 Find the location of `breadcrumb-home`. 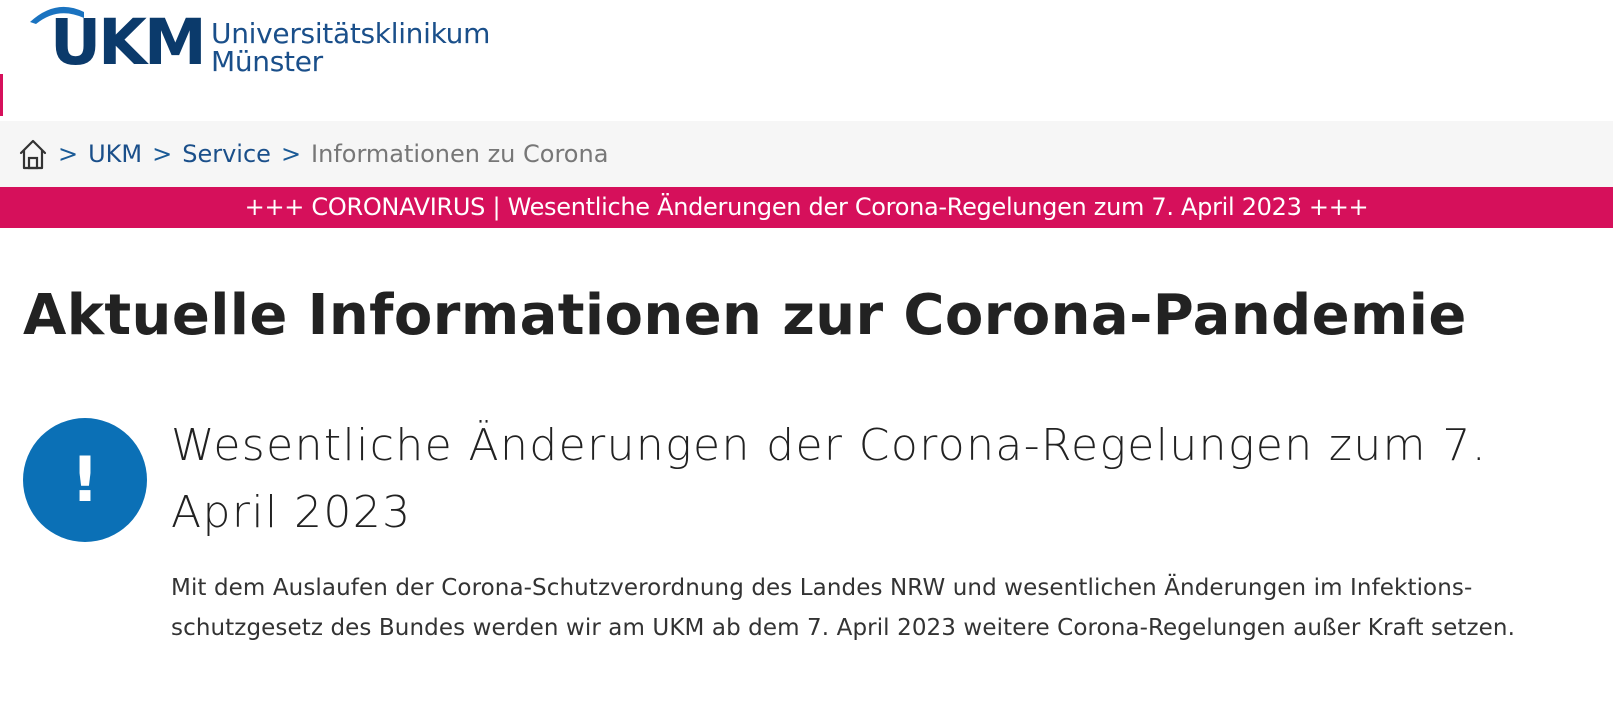

breadcrumb-home is located at coordinates (33, 154).